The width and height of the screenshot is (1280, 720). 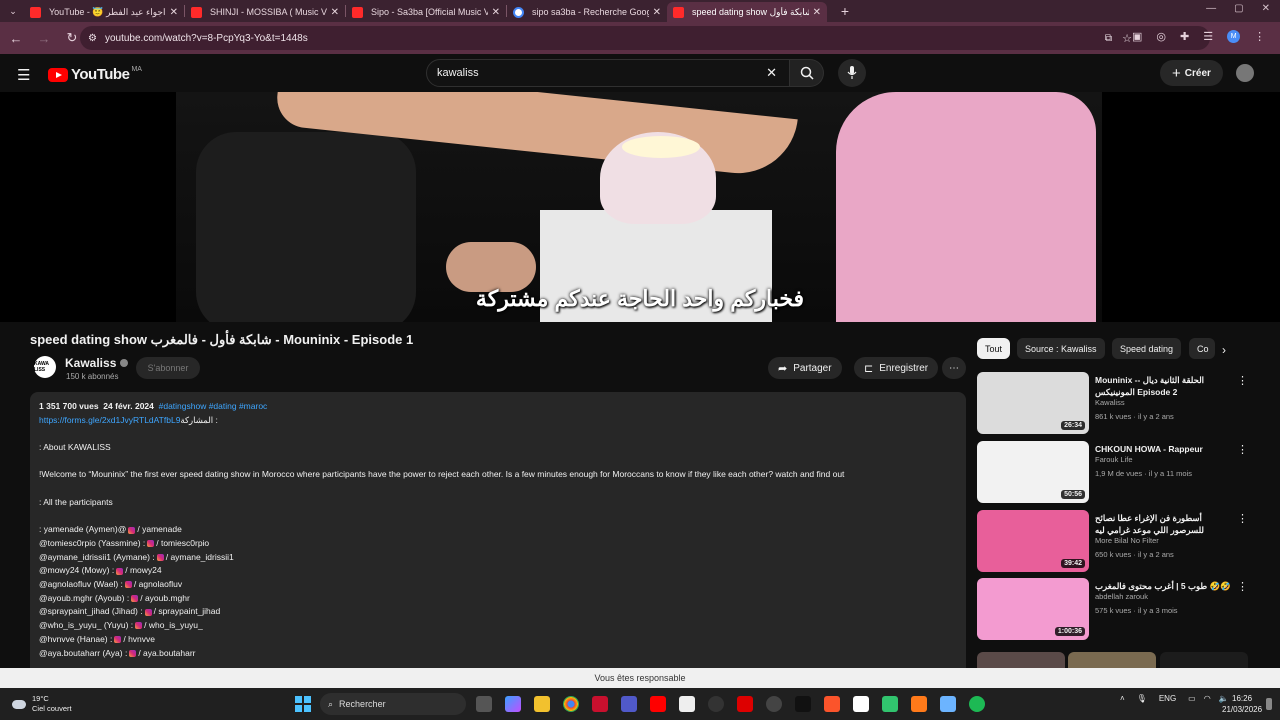 What do you see at coordinates (158, 584) in the screenshot?
I see `participant-link: / agnolaofluv` at bounding box center [158, 584].